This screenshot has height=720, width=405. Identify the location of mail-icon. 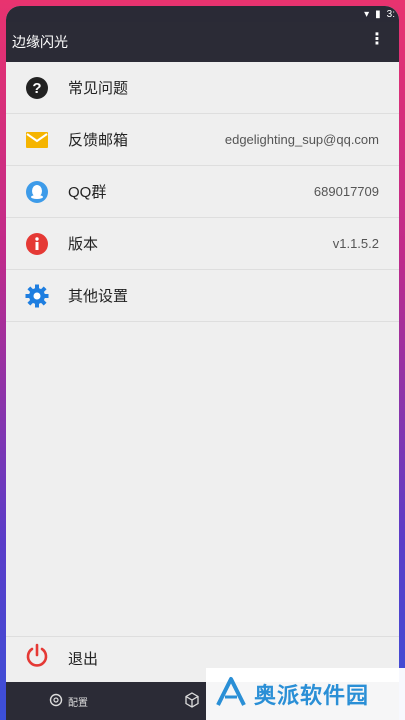
(37, 140).